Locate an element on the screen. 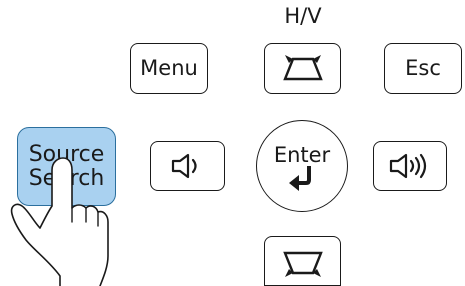  volume-up-icon is located at coordinates (408, 166).